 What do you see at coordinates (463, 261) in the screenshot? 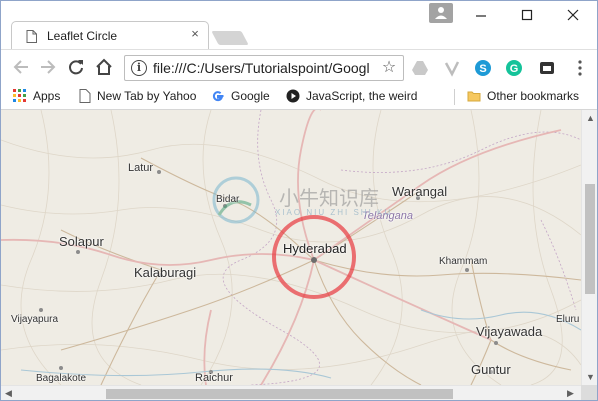
I see `map-label-khammam: Khammam` at bounding box center [463, 261].